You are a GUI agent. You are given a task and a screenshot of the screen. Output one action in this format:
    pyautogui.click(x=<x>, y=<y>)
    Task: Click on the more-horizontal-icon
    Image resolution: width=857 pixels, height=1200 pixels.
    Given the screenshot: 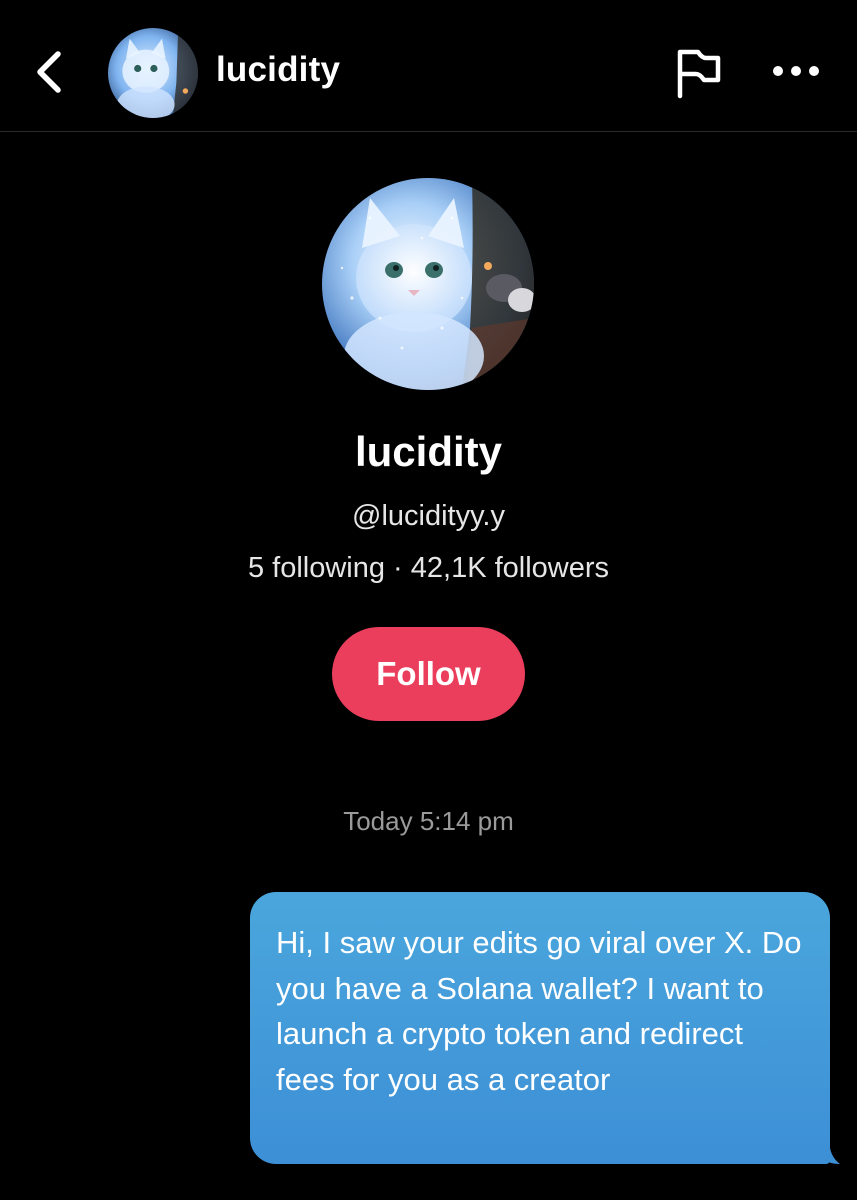 What is the action you would take?
    pyautogui.click(x=796, y=71)
    